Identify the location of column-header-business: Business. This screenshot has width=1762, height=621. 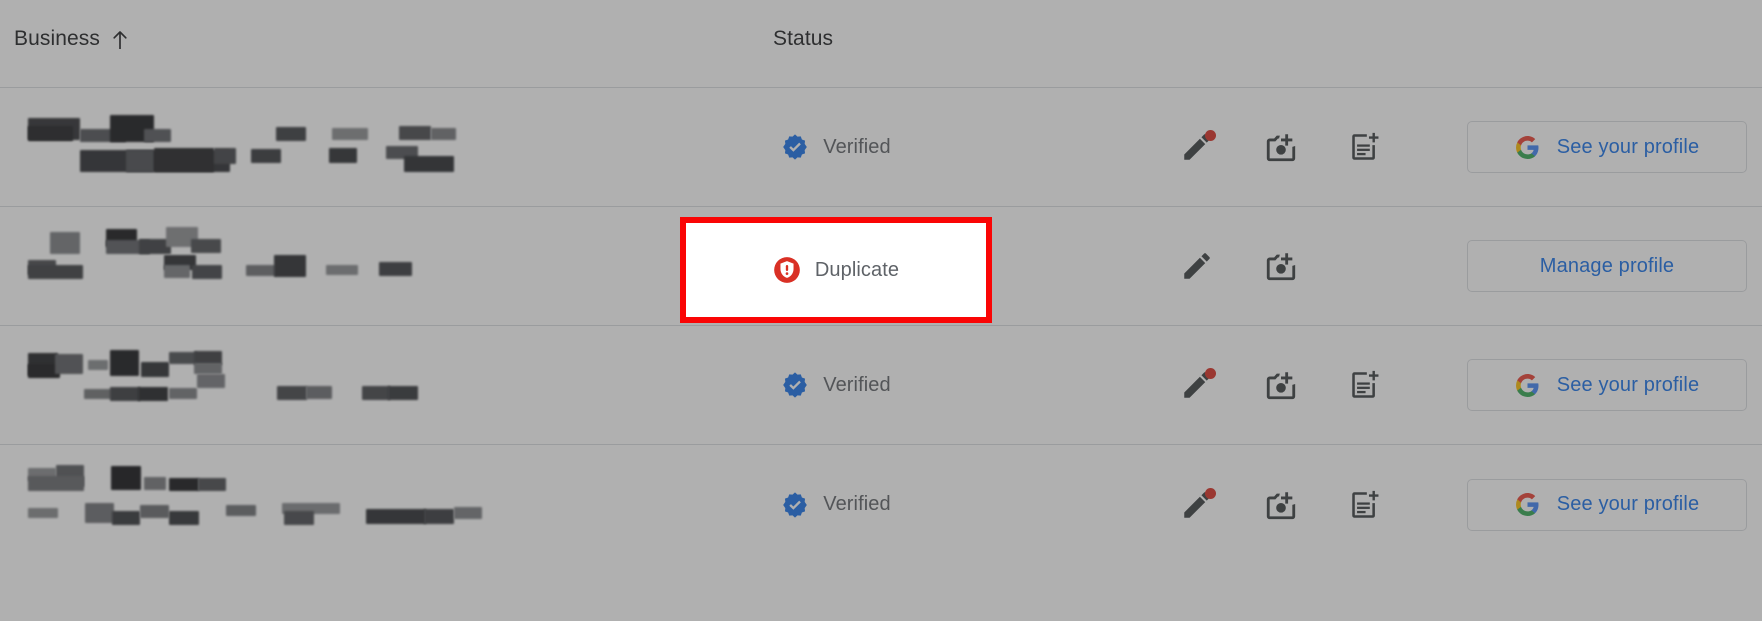
(71, 39).